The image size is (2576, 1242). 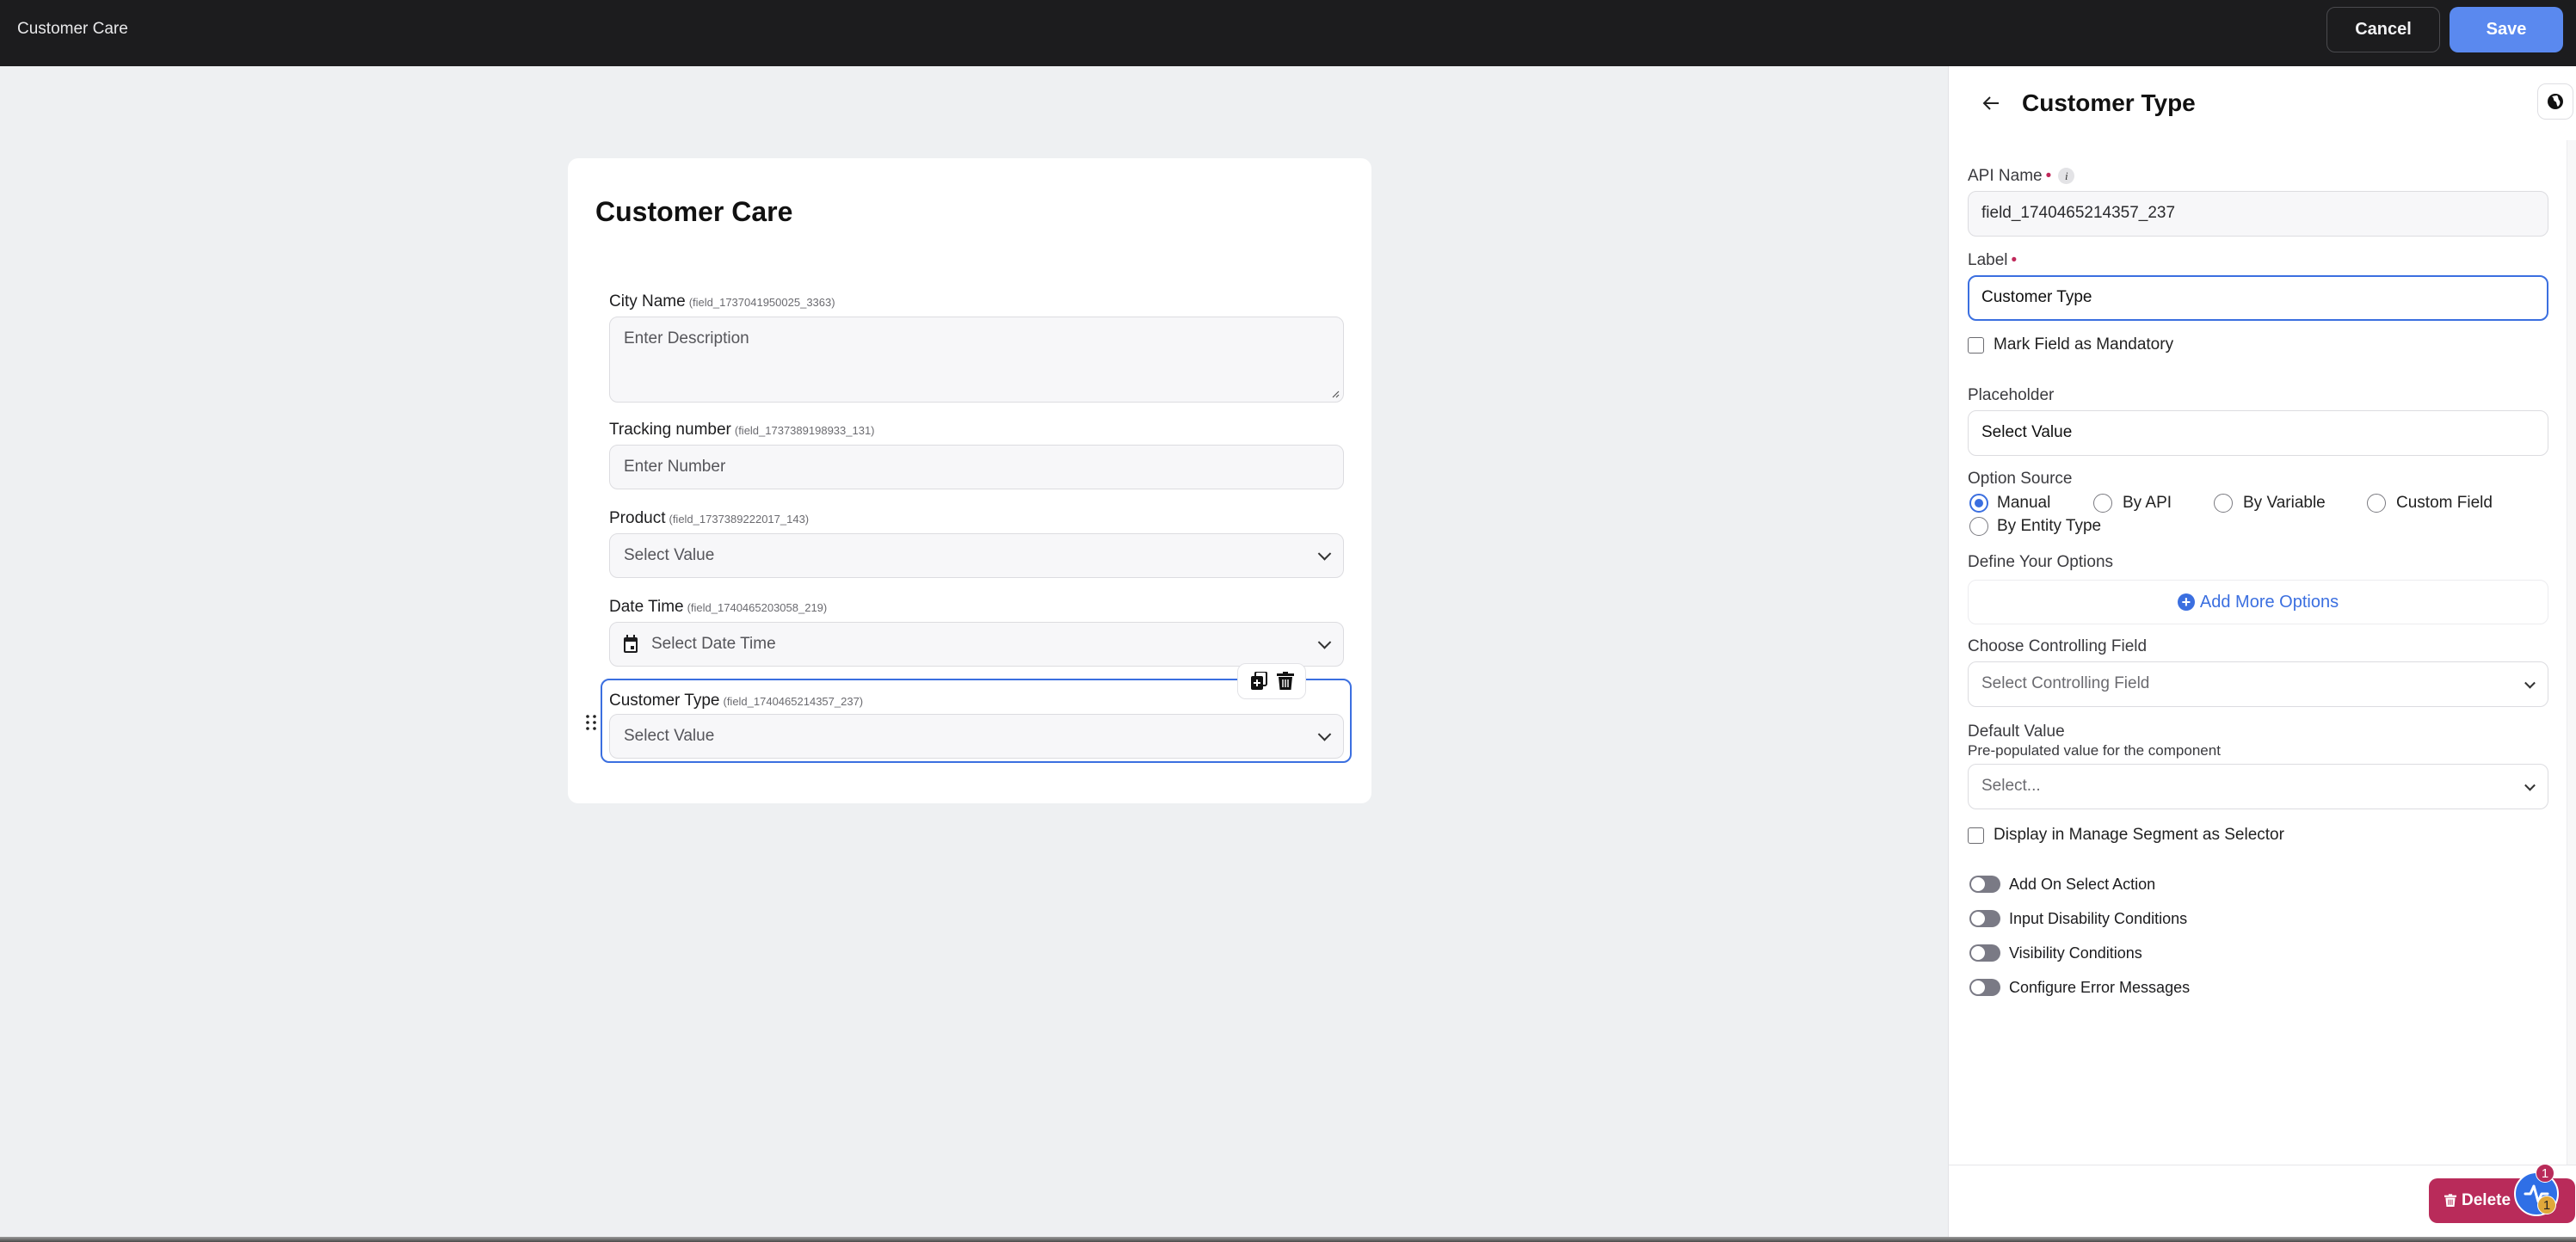 I want to click on define-options-label: Define Your Options, so click(x=2041, y=562).